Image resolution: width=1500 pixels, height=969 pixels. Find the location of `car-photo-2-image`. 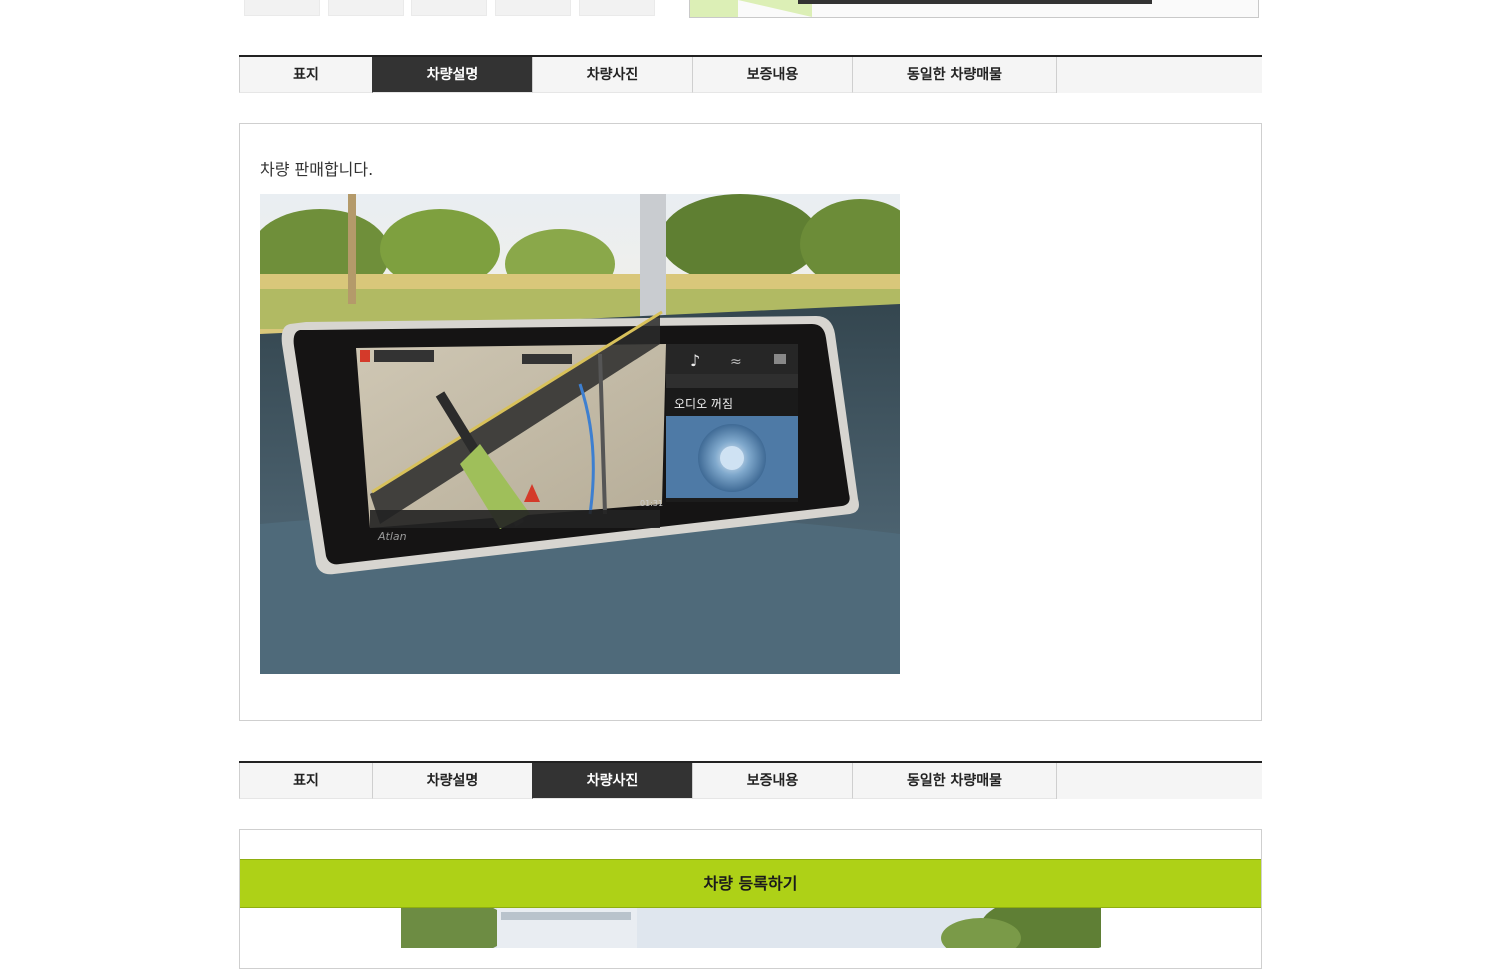

car-photo-2-image is located at coordinates (751, 928).